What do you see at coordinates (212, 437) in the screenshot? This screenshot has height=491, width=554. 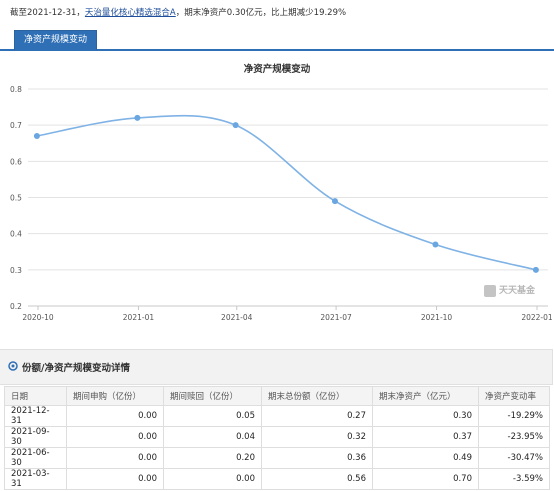 I see `cell-redeem: 0.04` at bounding box center [212, 437].